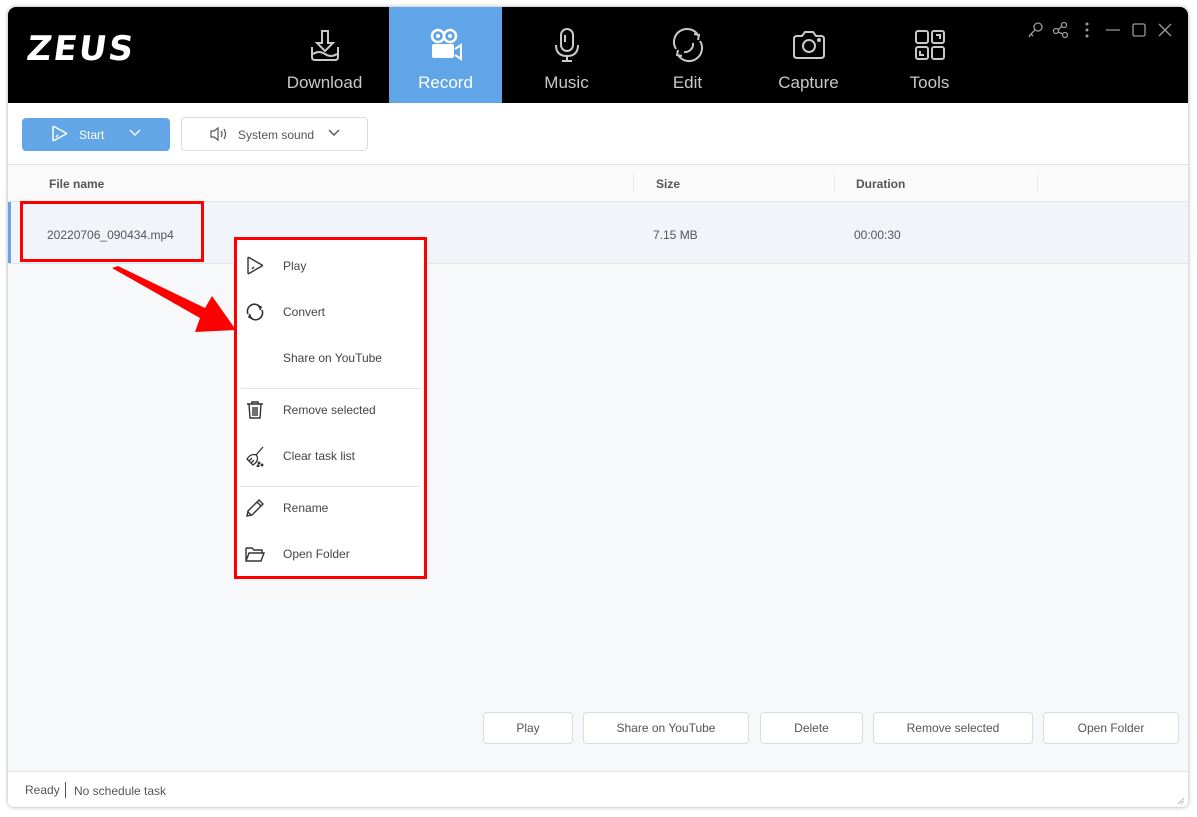  I want to click on delete-button: Delete, so click(811, 728).